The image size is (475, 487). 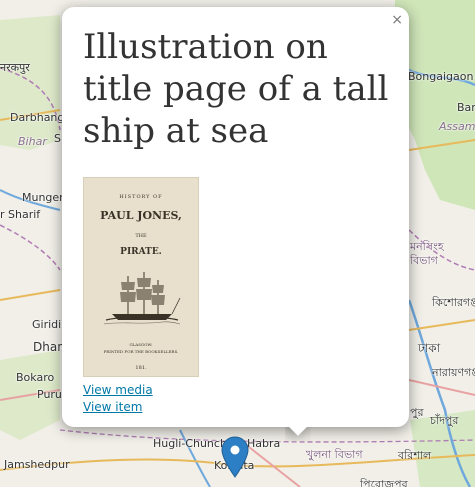 What do you see at coordinates (264, 443) in the screenshot?
I see `map-label-habra: Habra` at bounding box center [264, 443].